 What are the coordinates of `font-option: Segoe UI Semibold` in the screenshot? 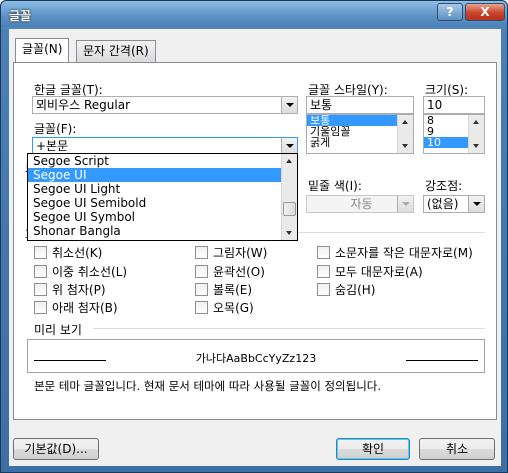 It's located at (162, 203).